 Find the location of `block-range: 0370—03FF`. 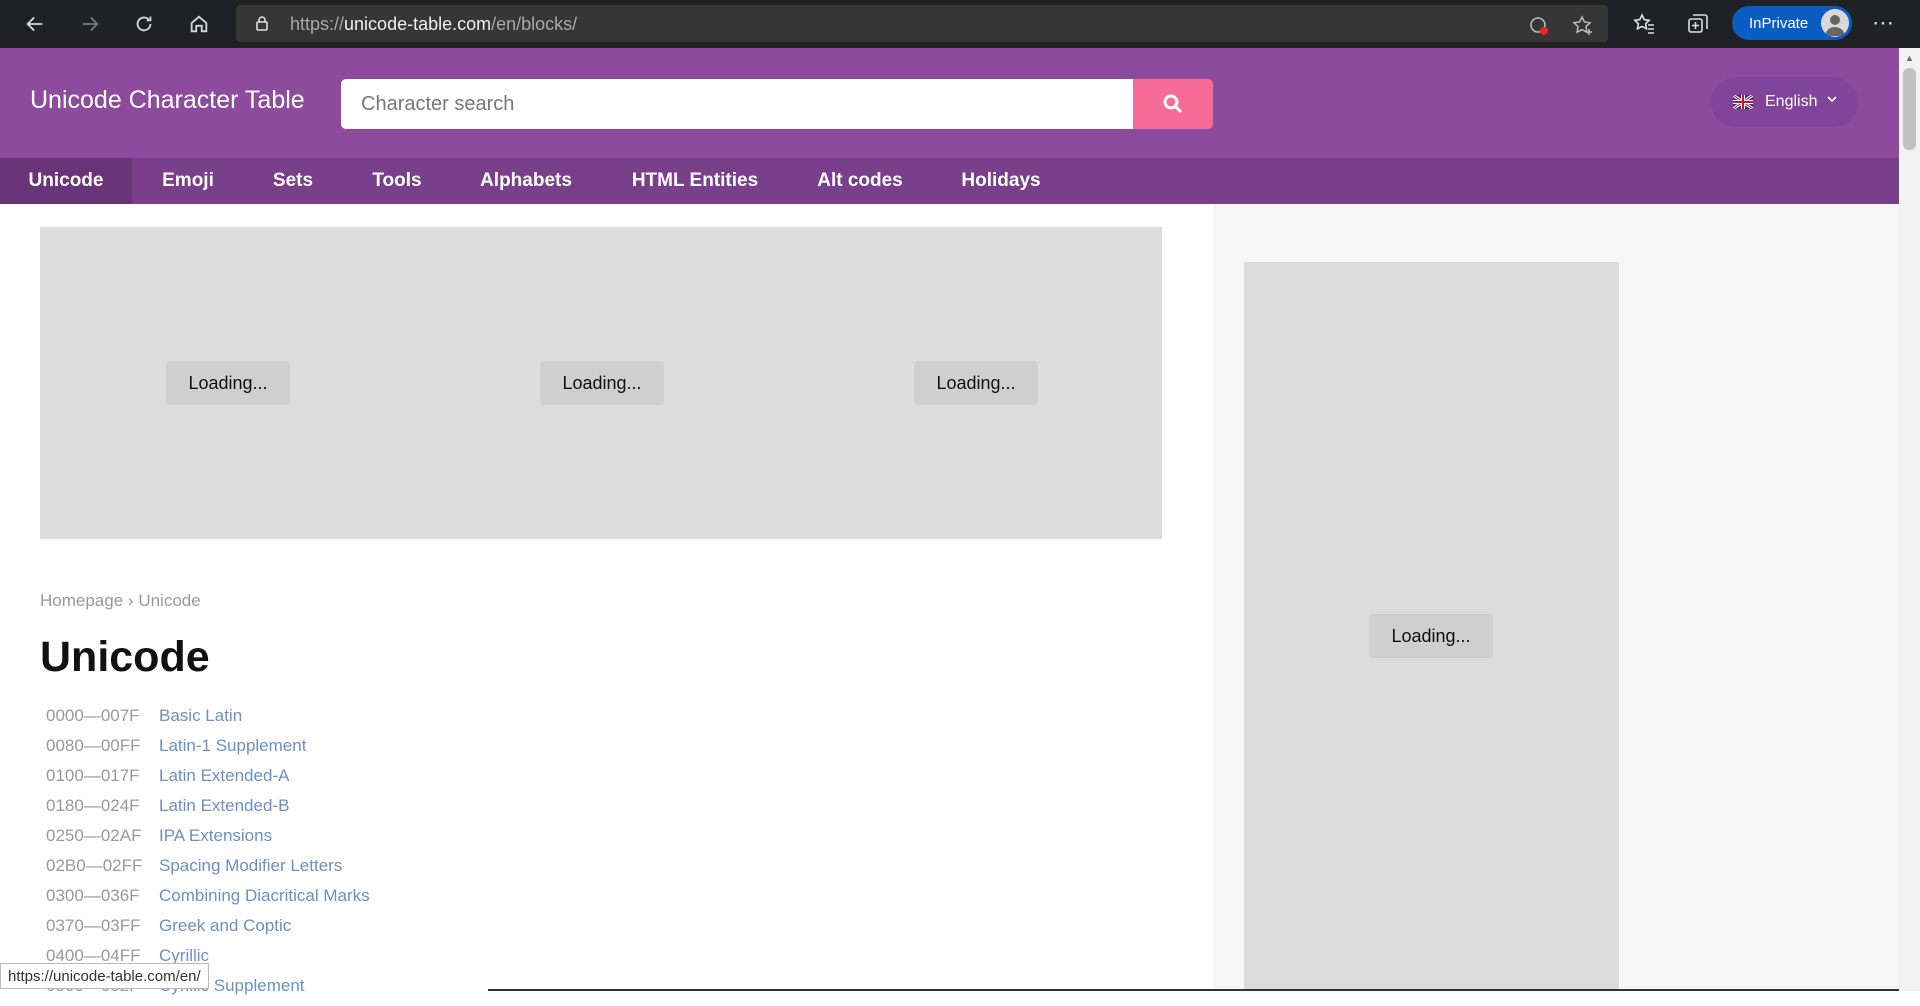

block-range: 0370—03FF is located at coordinates (93, 925).